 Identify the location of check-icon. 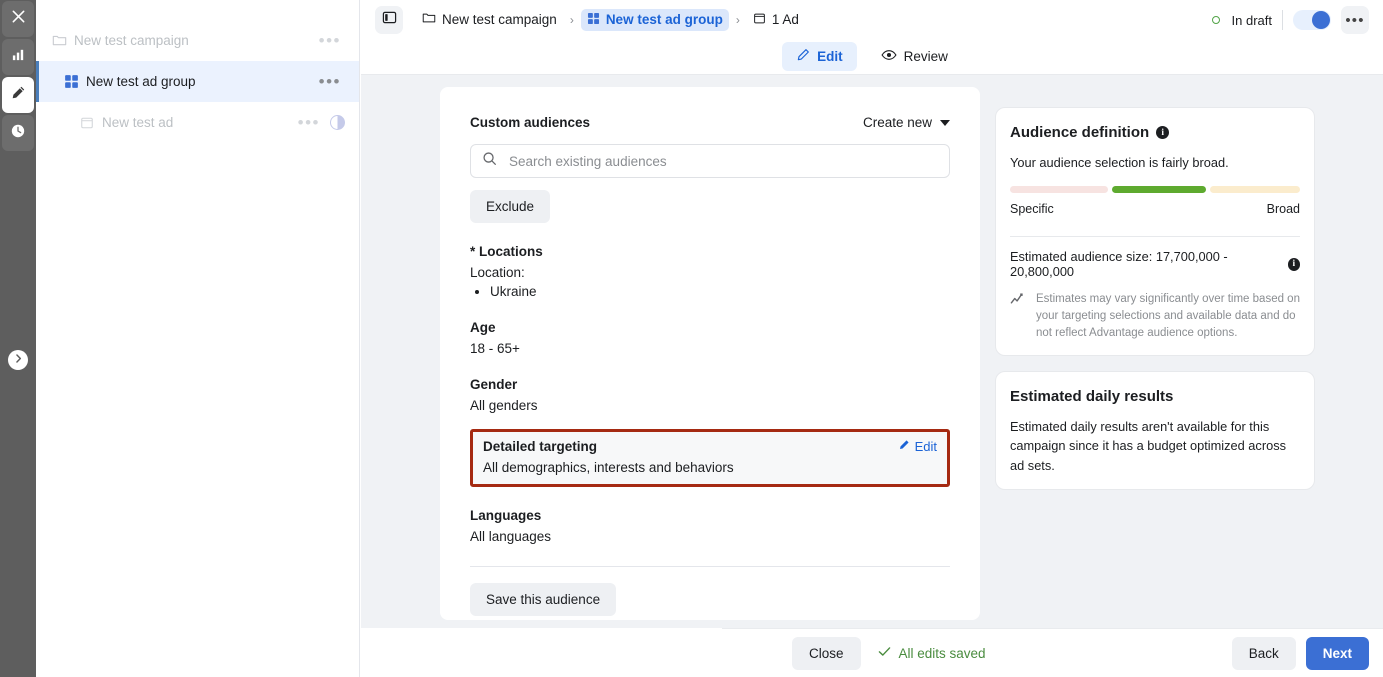
(884, 653).